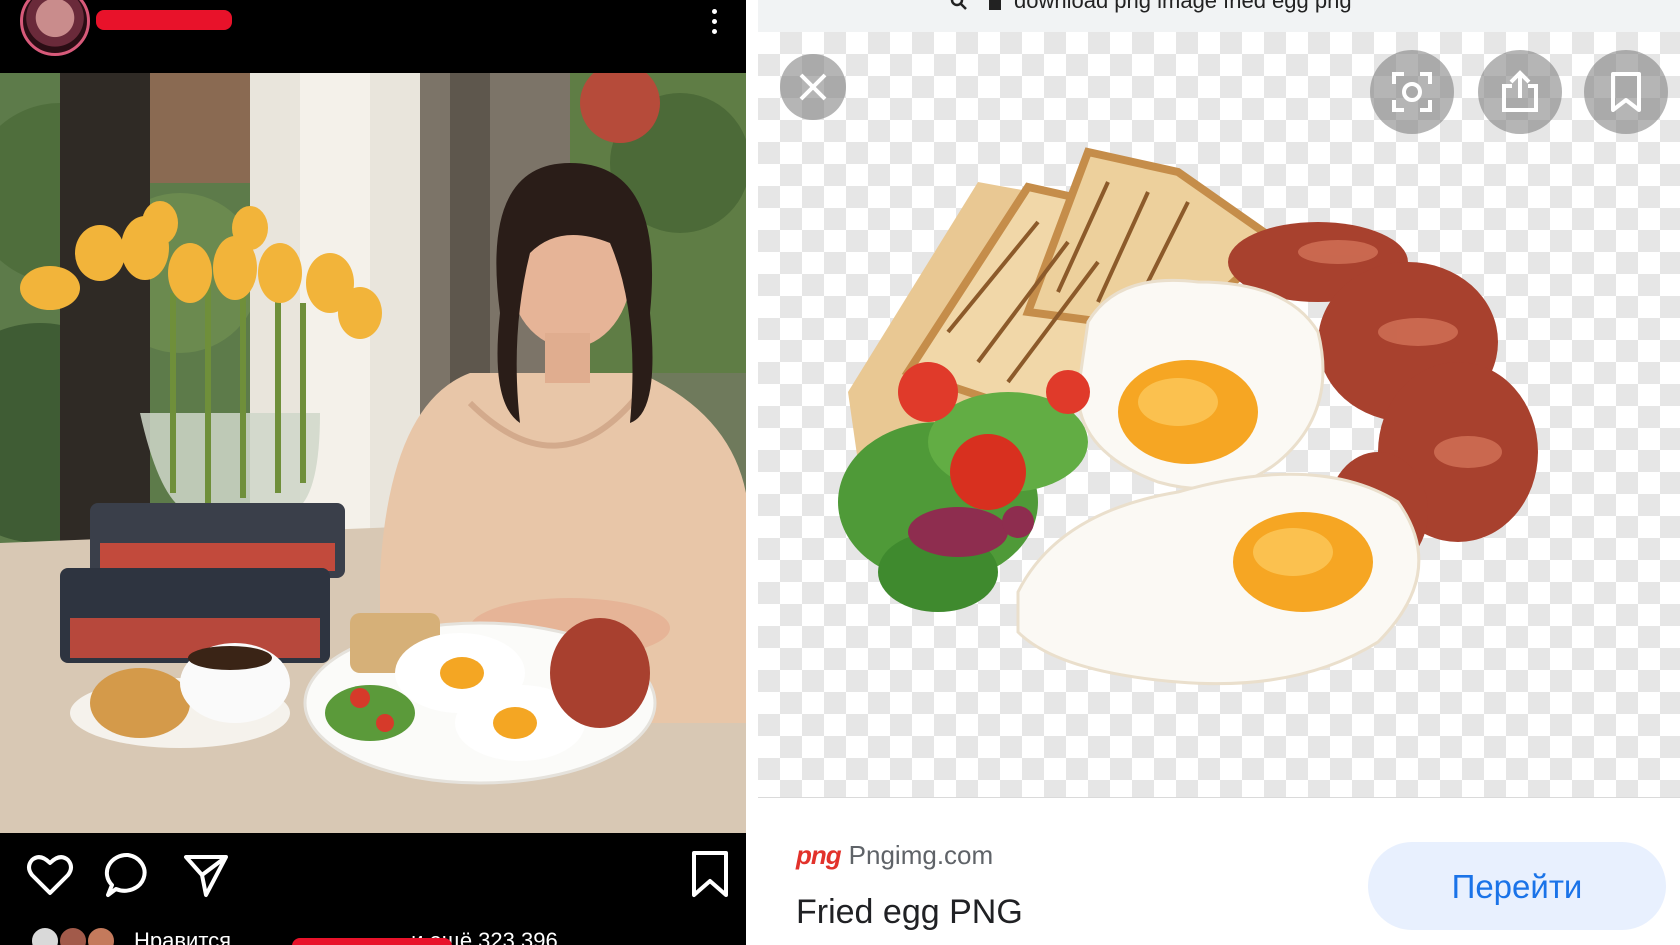  I want to click on share-button, so click(1520, 92).